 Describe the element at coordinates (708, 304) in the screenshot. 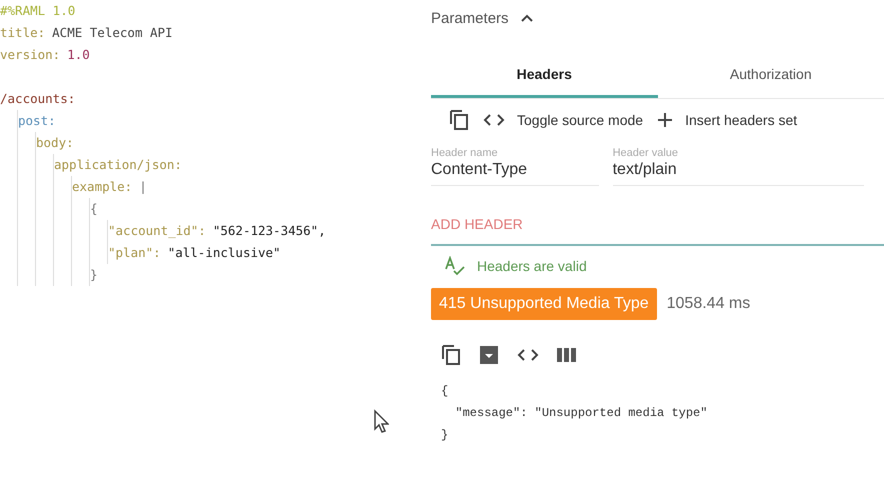

I see `response-time: 1058.44 ms` at that location.